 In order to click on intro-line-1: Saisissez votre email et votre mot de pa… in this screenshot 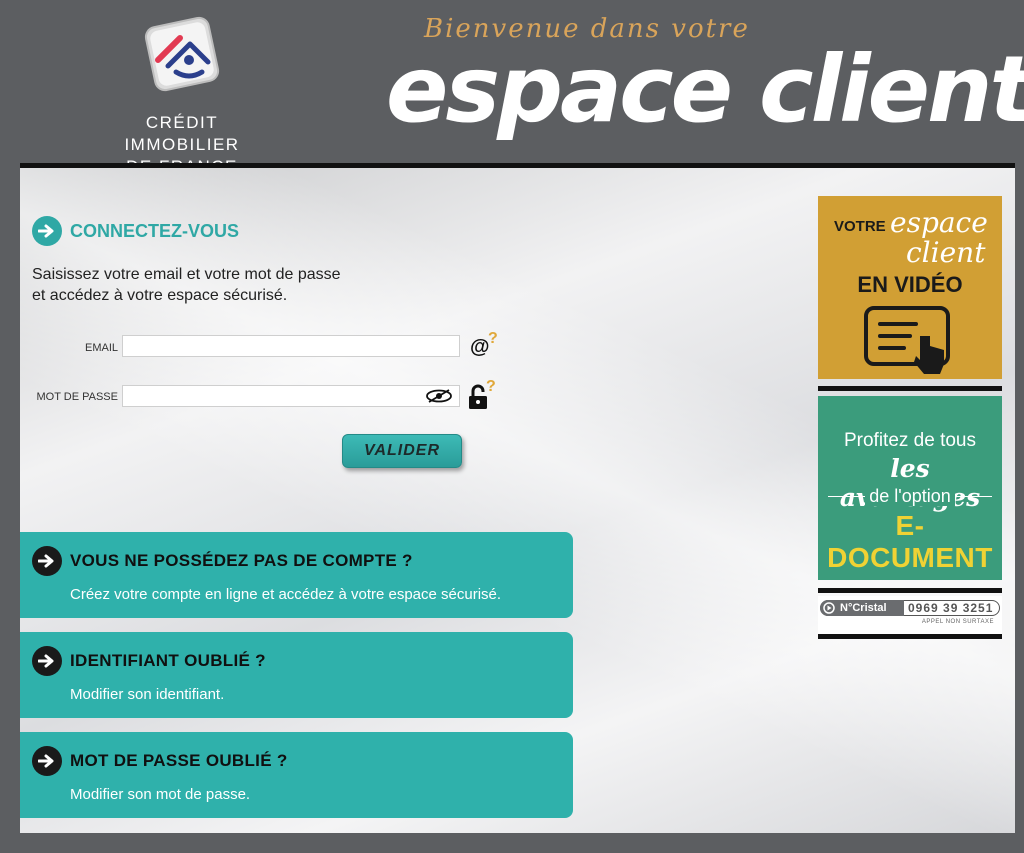, I will do `click(186, 274)`.